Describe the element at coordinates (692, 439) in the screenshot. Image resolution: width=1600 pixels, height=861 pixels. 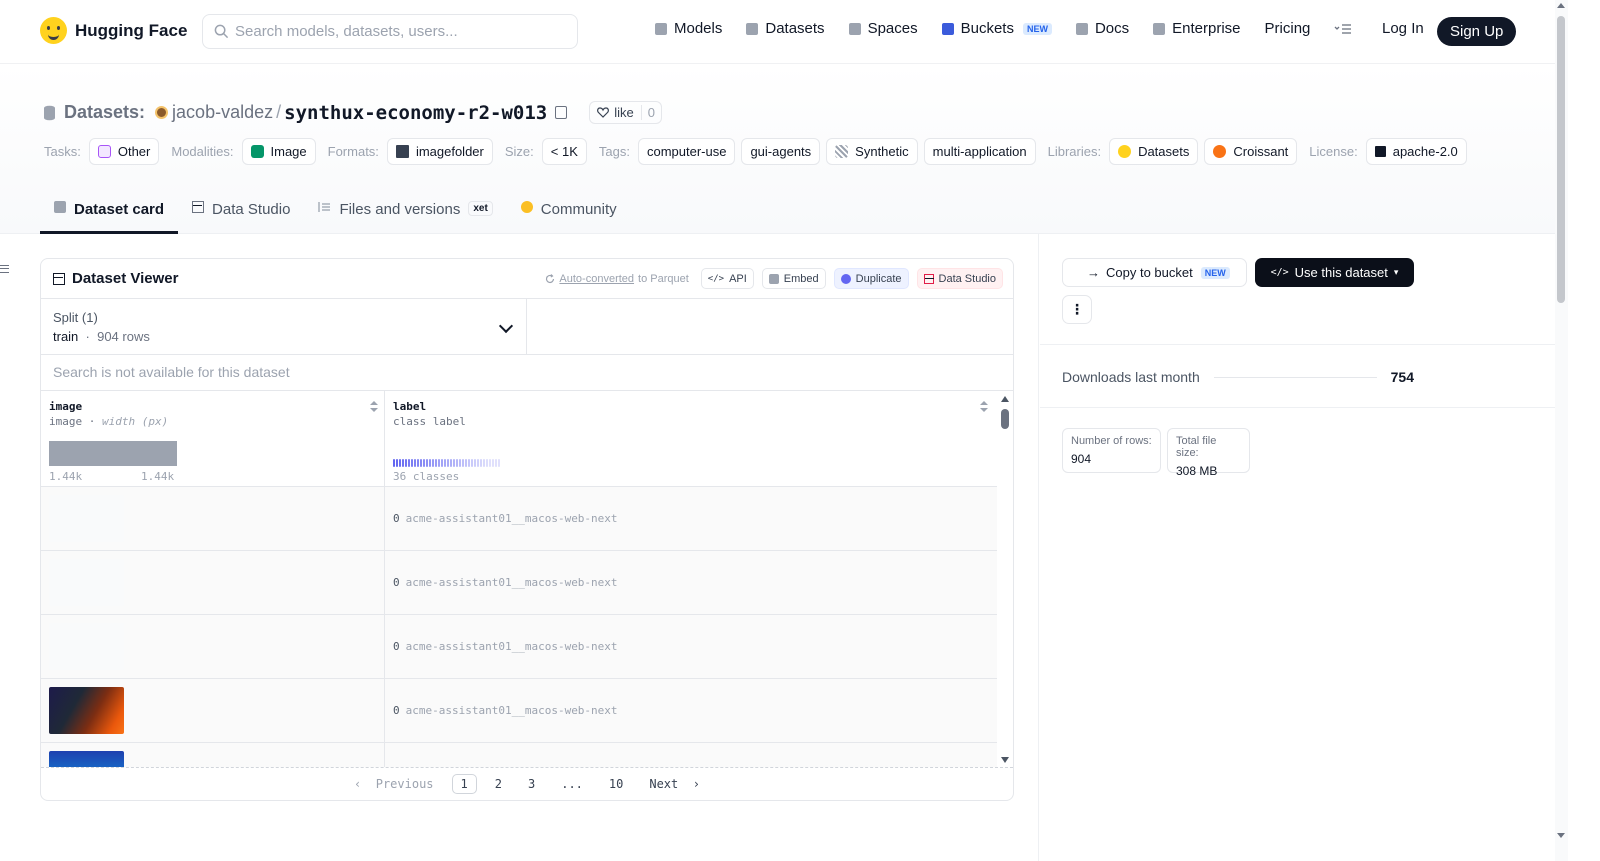
I see `column-header-label: label class label 36 classes` at that location.